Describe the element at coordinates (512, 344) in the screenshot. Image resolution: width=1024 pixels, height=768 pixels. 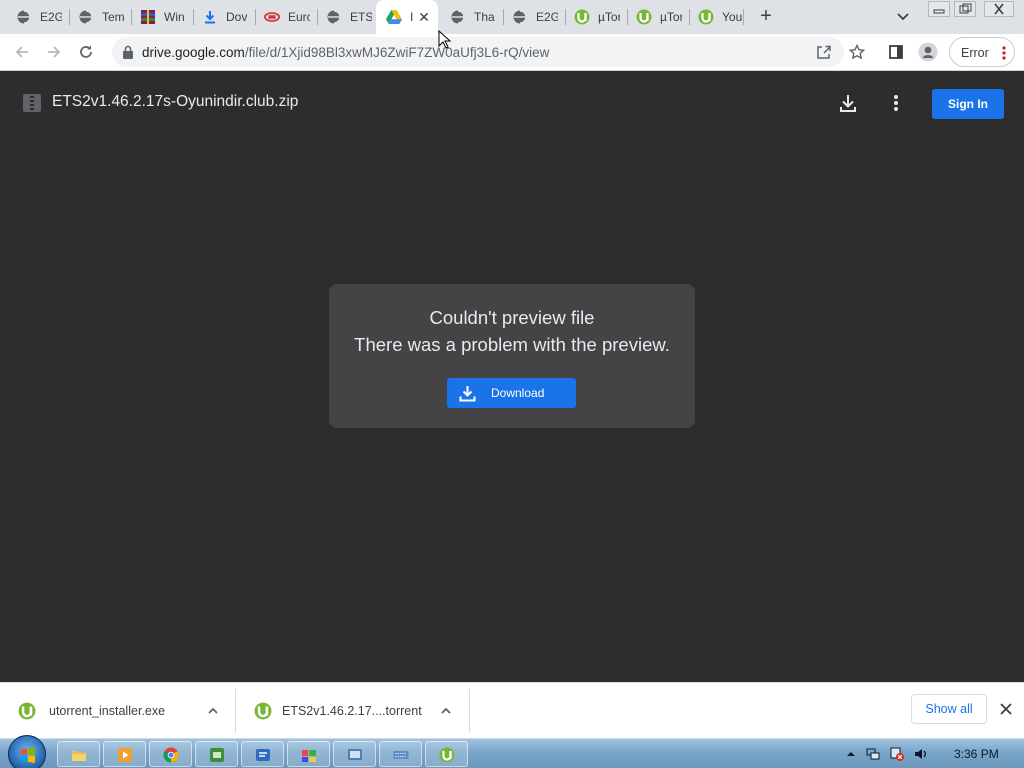
I see `error-message: There was a problem with the preview.` at that location.